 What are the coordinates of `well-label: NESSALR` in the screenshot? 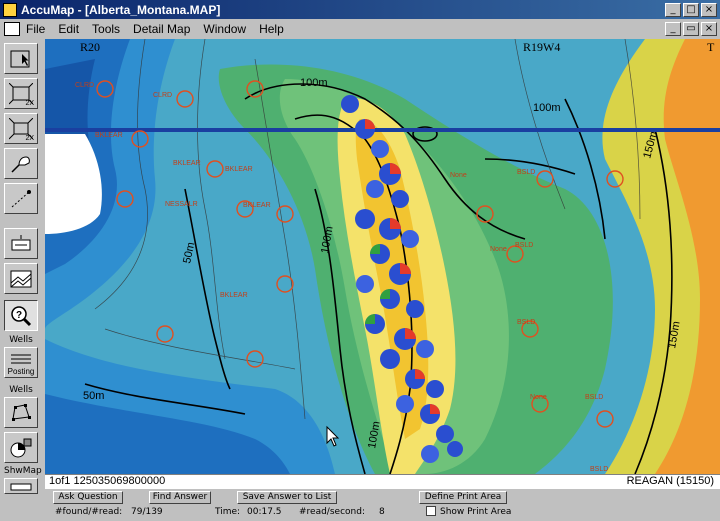 It's located at (181, 204).